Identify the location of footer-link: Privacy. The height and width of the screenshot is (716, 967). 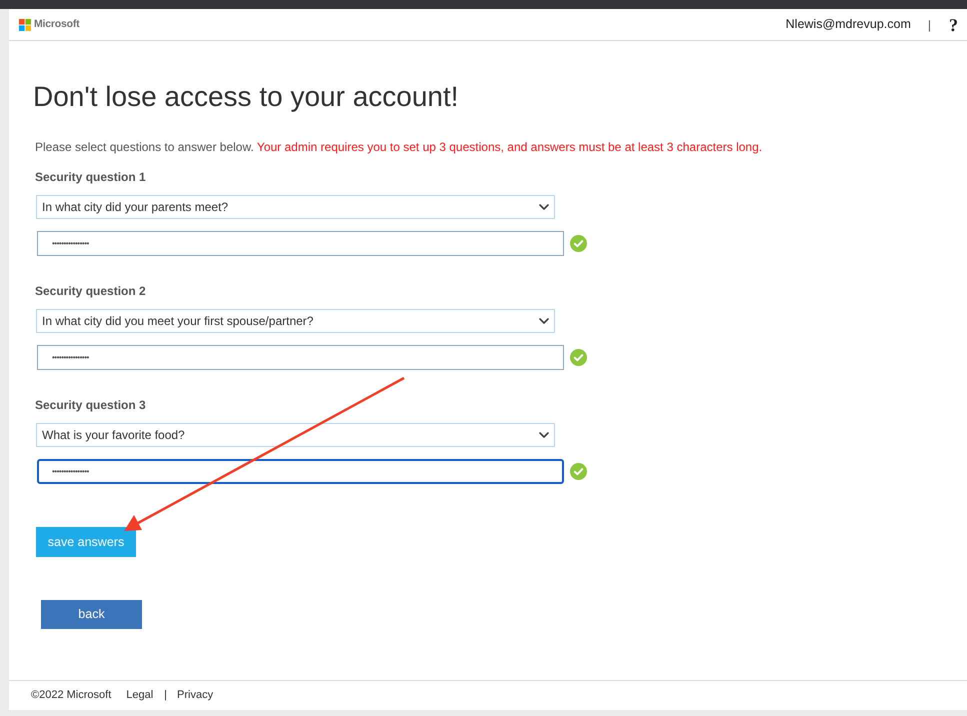
(195, 695).